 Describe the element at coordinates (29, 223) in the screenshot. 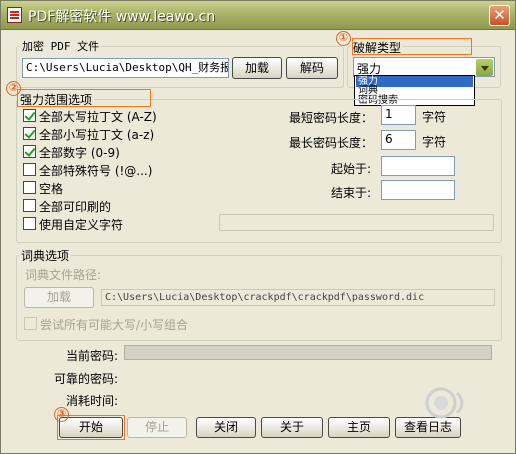

I see `checkbox-custom-charset` at that location.